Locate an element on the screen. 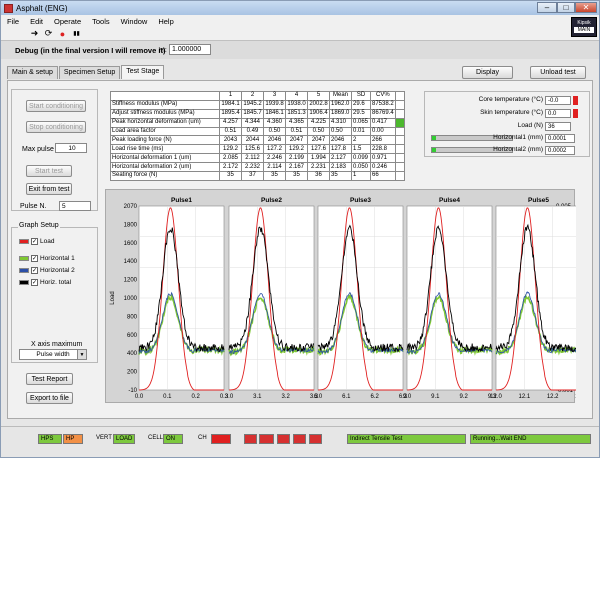 The width and height of the screenshot is (600, 600). table-cell: 1.994 is located at coordinates (318, 158).